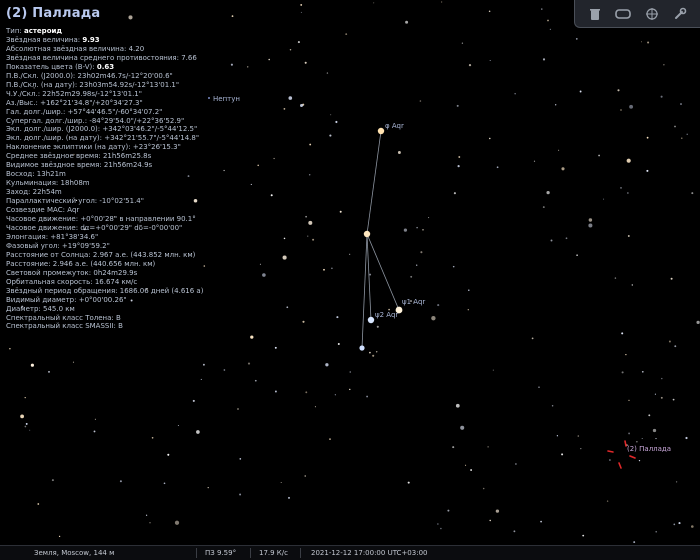 This screenshot has height=560, width=700. What do you see at coordinates (85, 245) in the screenshot?
I see `info-value: +19°09'59.2"` at bounding box center [85, 245].